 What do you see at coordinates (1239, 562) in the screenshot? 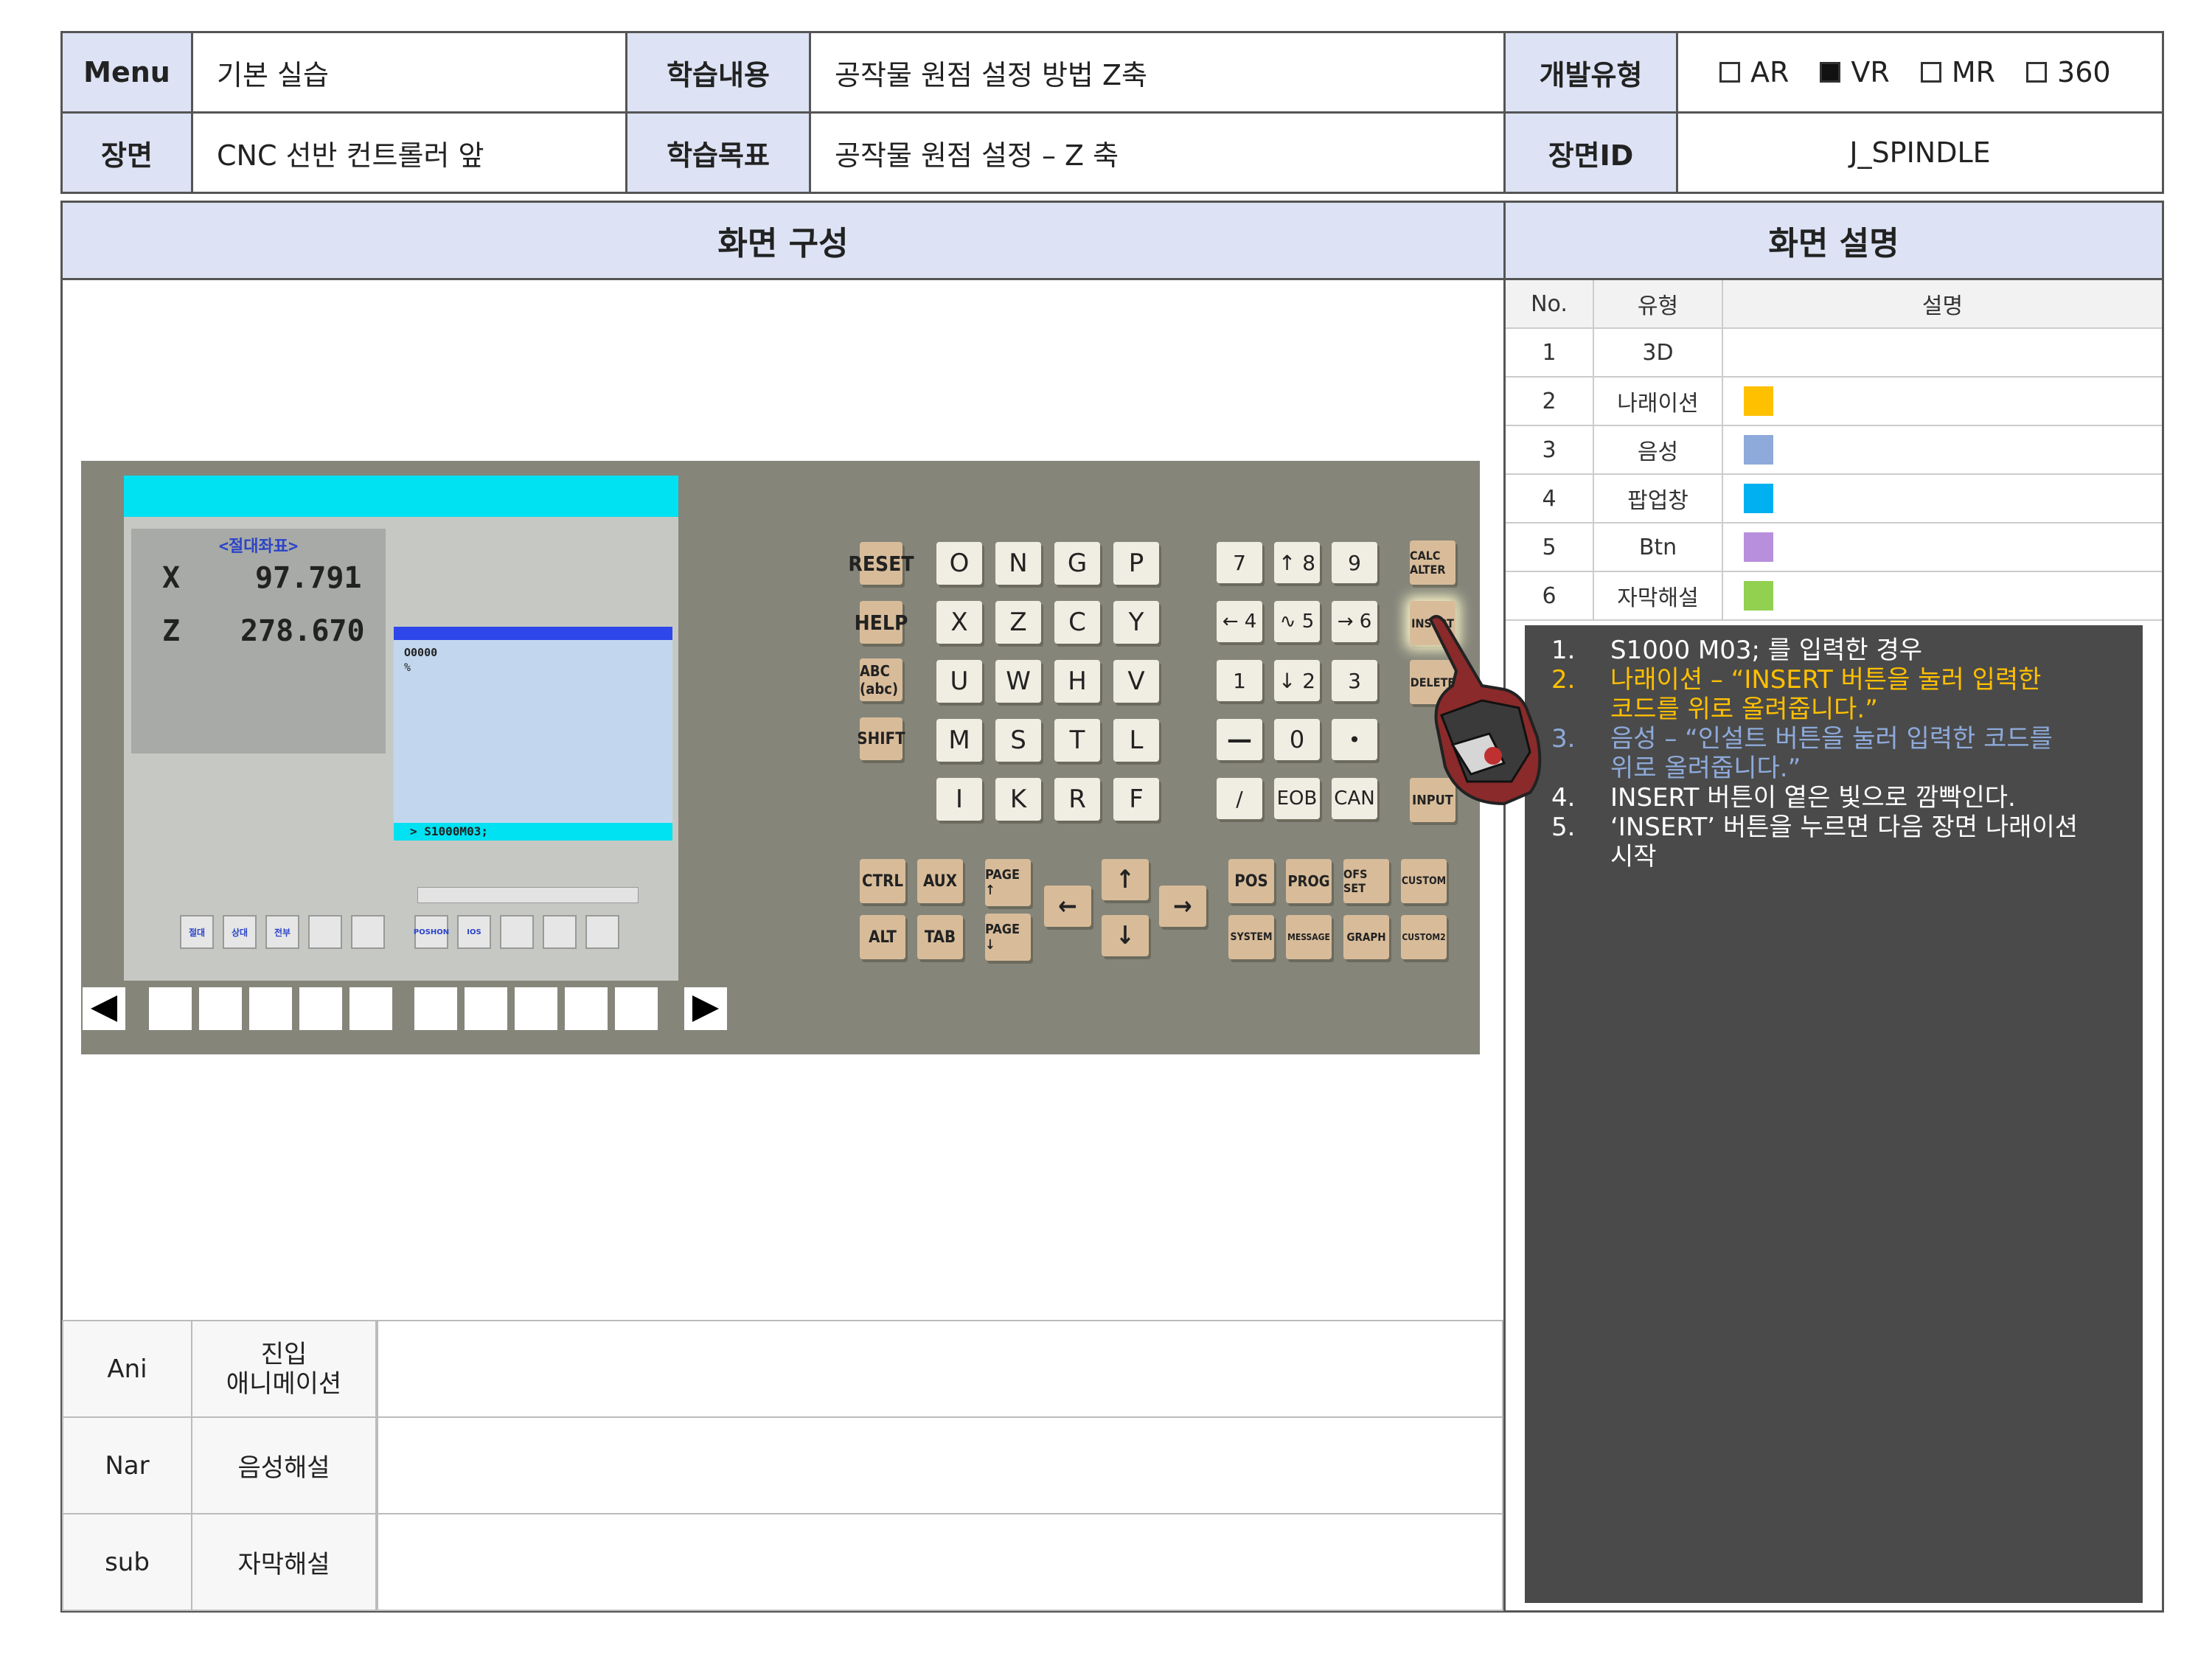
I see `key-7: 7` at bounding box center [1239, 562].